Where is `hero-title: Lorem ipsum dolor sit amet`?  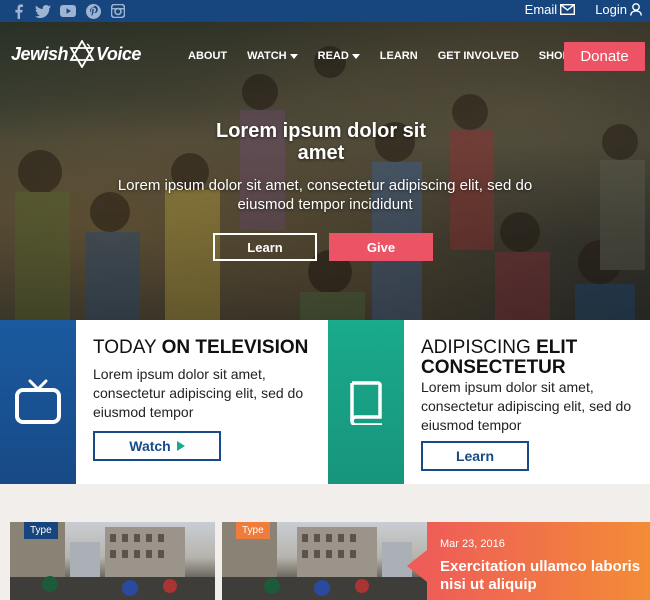
hero-title: Lorem ipsum dolor sit amet is located at coordinates (321, 142).